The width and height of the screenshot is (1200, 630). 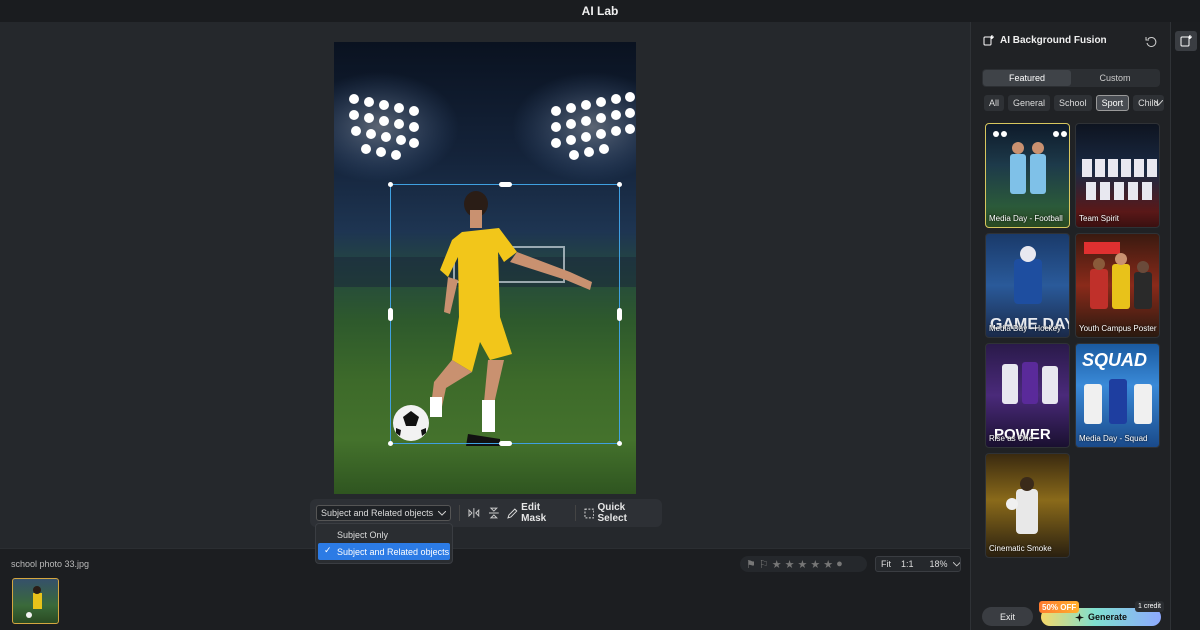 I want to click on filmstrip-thumbnail, so click(x=35, y=601).